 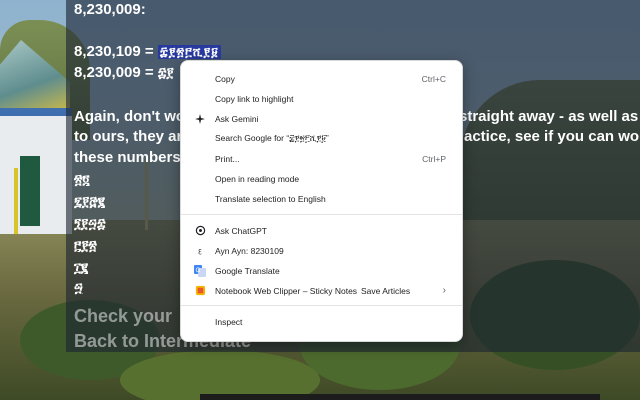 I want to click on geez-number-2: ፰፻, so click(x=165, y=72).